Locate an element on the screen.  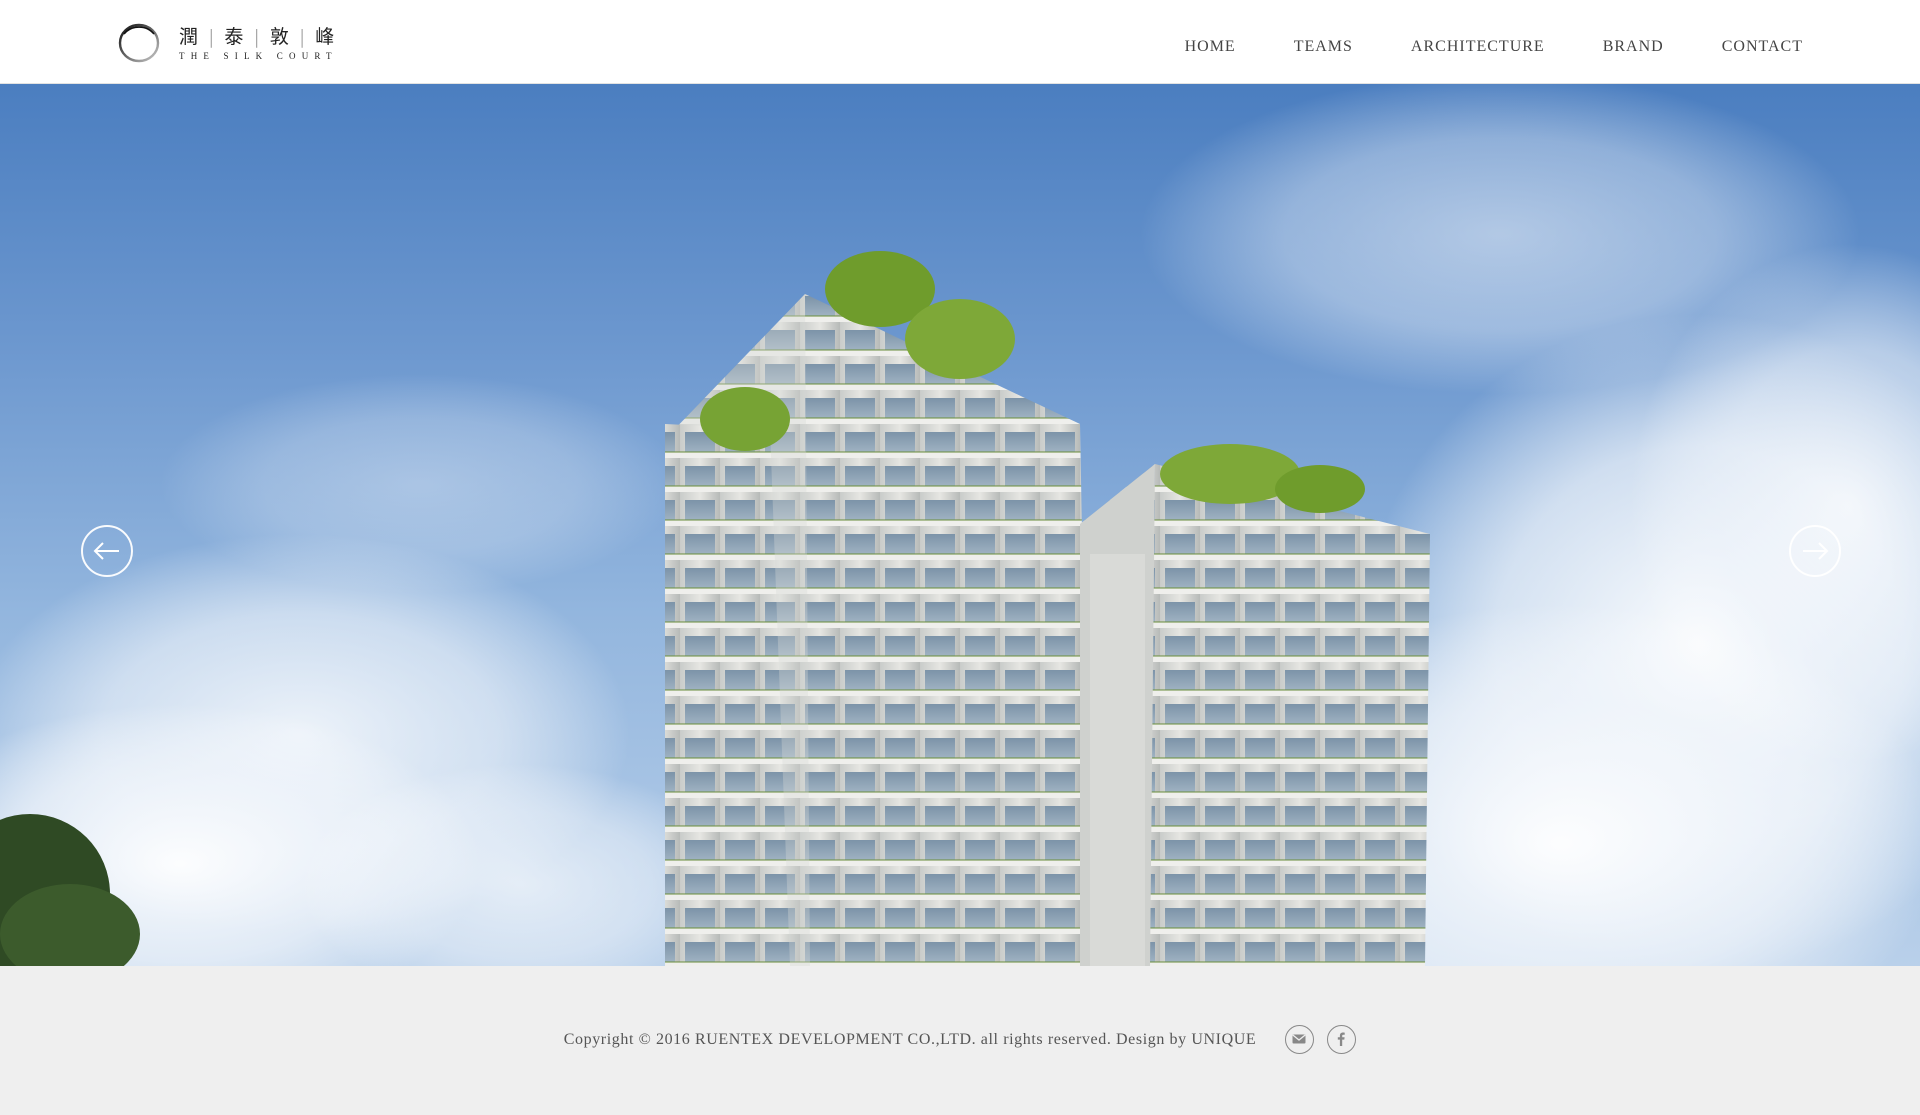
logo-chinese-name: 潤 | 泰 | 敦 | 峰 is located at coordinates (257, 36).